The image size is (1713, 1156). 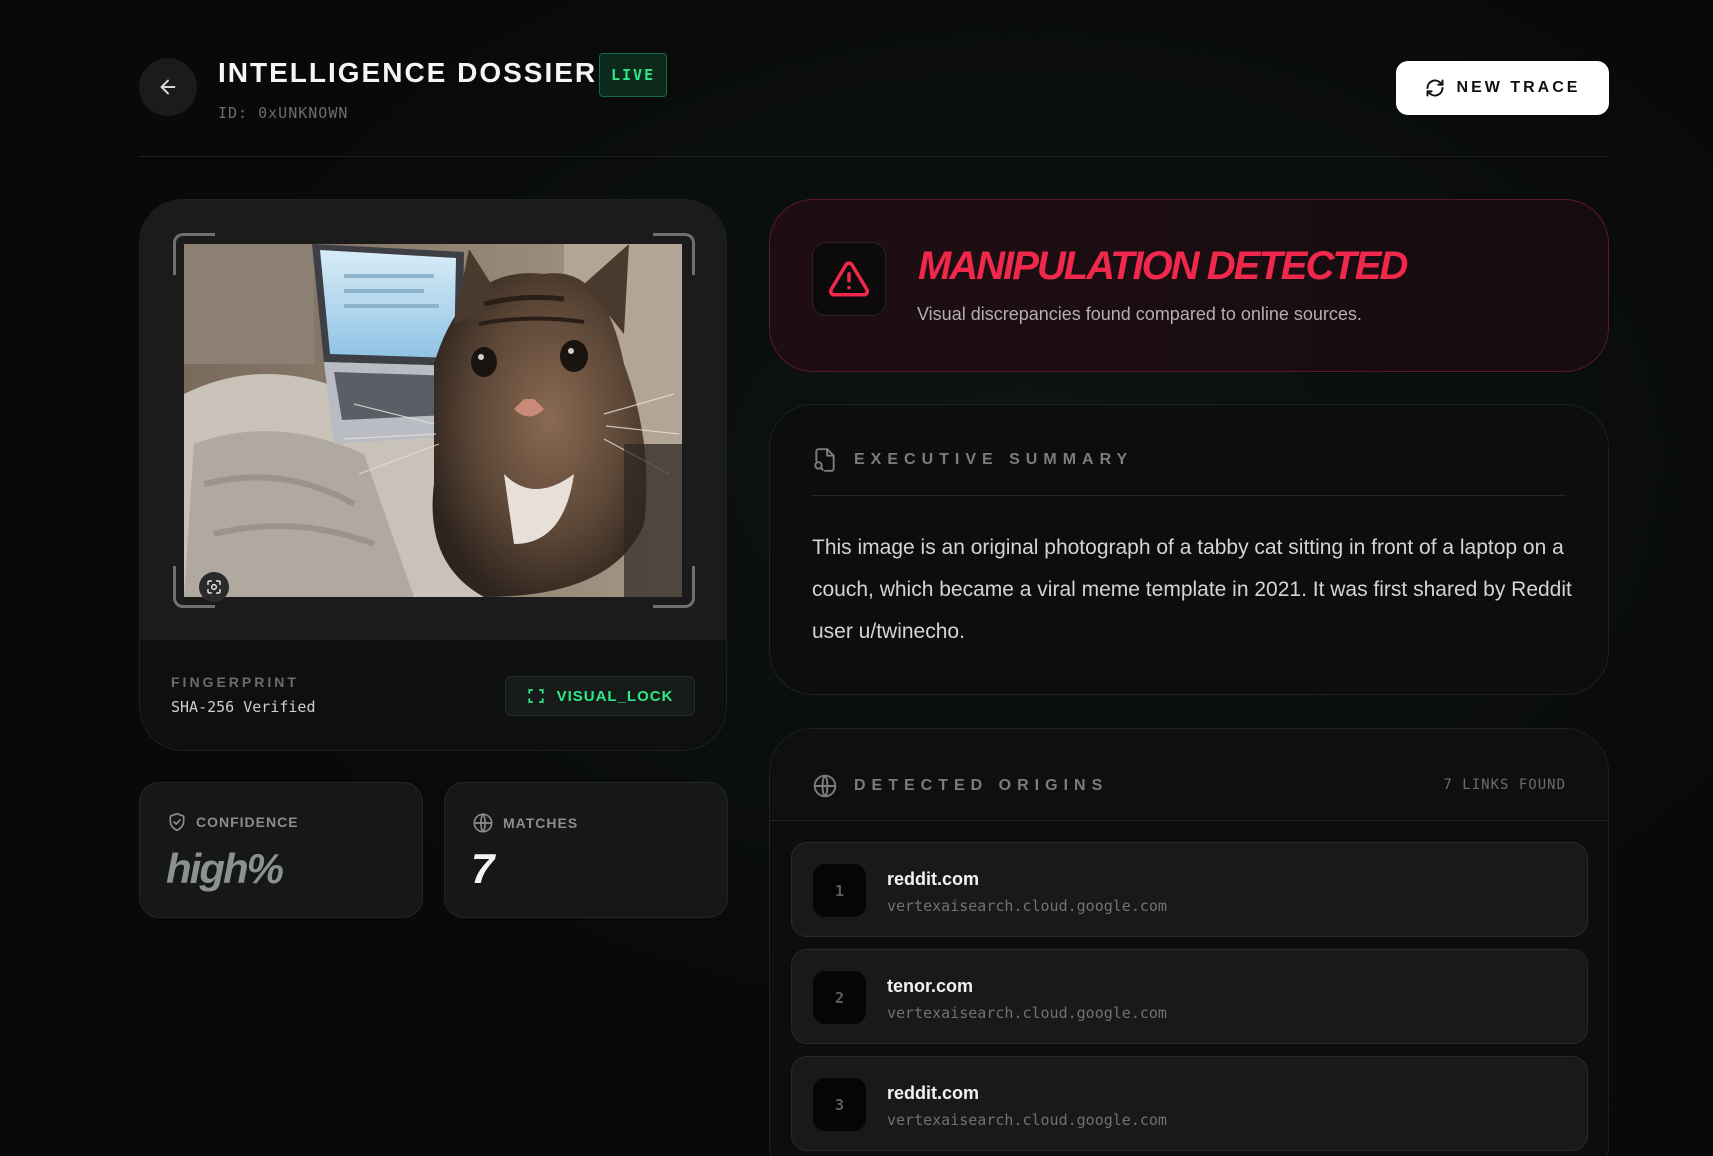 What do you see at coordinates (674, 587) in the screenshot?
I see `frame-corner-bottom-right` at bounding box center [674, 587].